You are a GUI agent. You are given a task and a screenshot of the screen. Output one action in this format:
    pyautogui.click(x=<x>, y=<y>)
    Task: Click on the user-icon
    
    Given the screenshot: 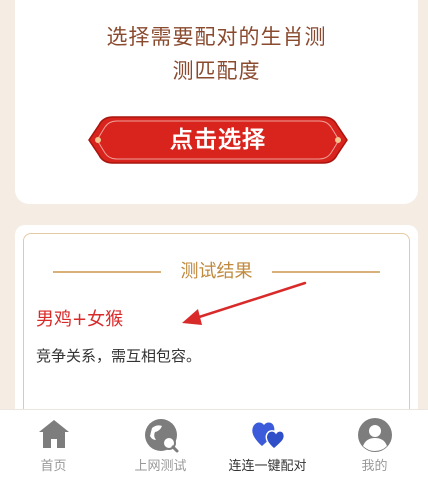 What is the action you would take?
    pyautogui.click(x=374, y=435)
    